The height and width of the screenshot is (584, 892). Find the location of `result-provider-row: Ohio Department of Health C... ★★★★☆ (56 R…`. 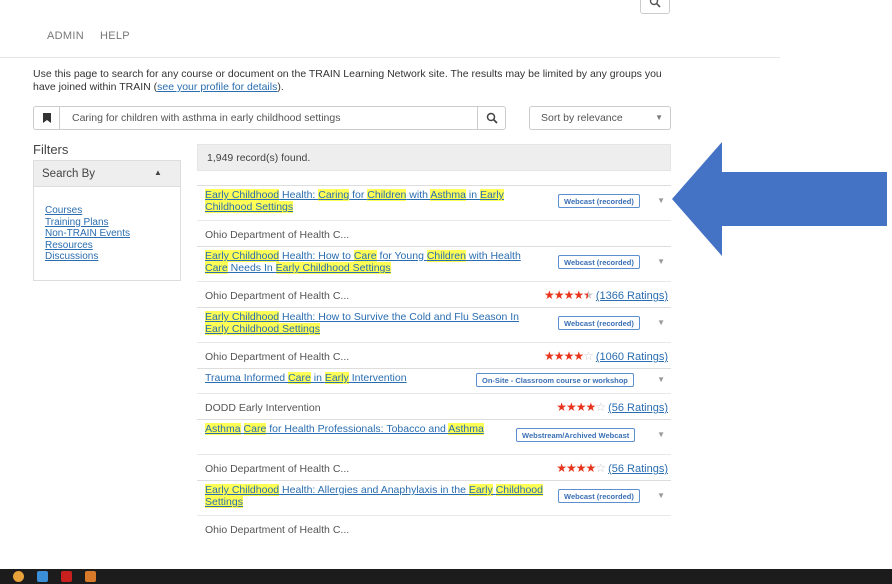

result-provider-row: Ohio Department of Health C... ★★★★☆ (56 R… is located at coordinates (434, 467).